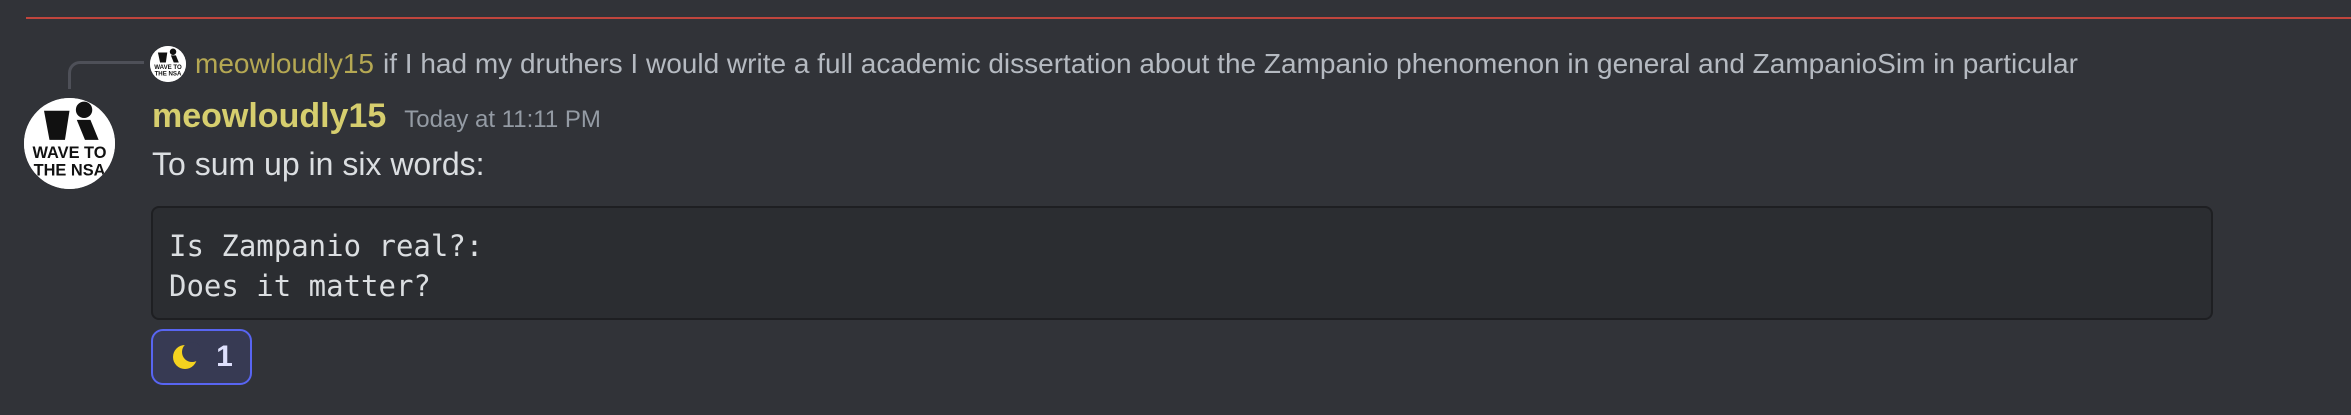 This screenshot has width=2351, height=415. I want to click on reaction-button: 1, so click(201, 357).